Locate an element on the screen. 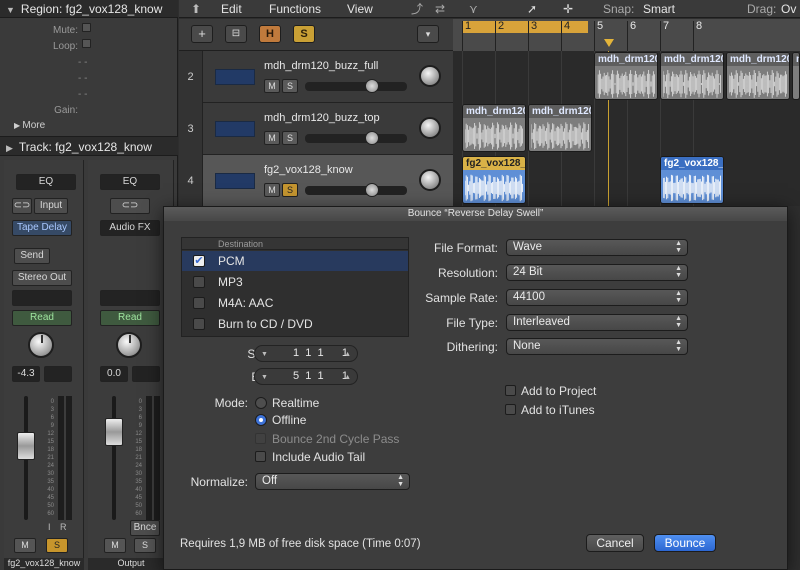 The width and height of the screenshot is (800, 570). destination-mp3: MP3 is located at coordinates (295, 282).